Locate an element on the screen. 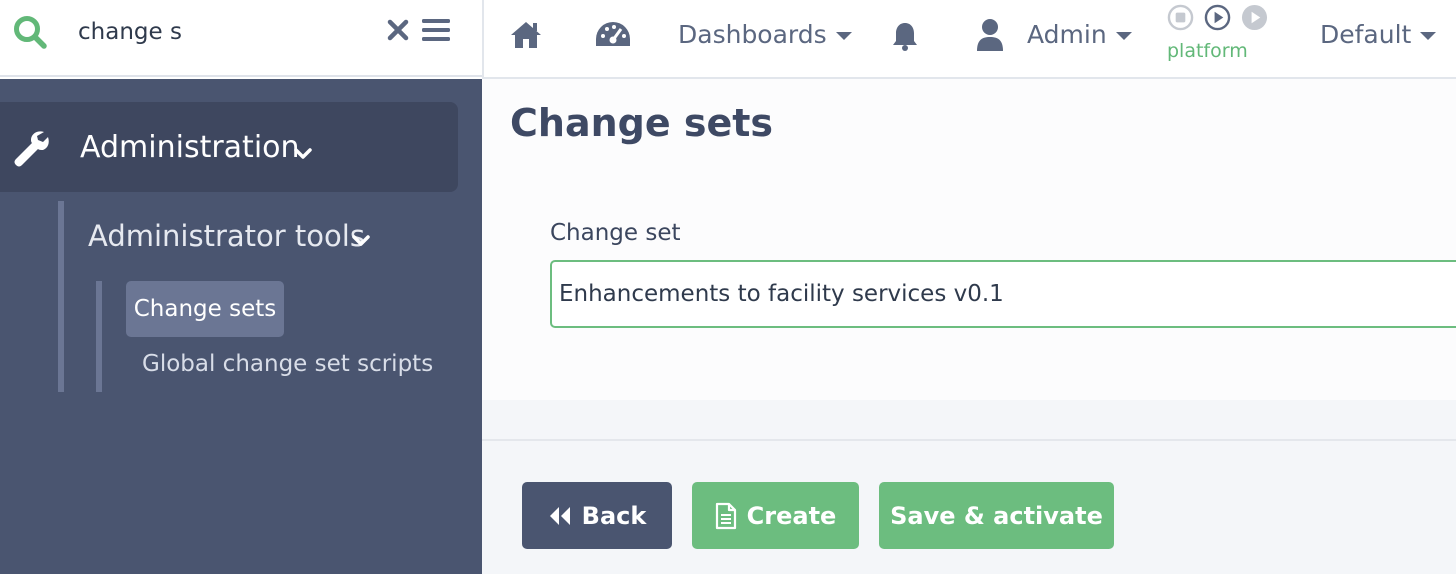 The image size is (1456, 574). create-button: Create is located at coordinates (775, 515).